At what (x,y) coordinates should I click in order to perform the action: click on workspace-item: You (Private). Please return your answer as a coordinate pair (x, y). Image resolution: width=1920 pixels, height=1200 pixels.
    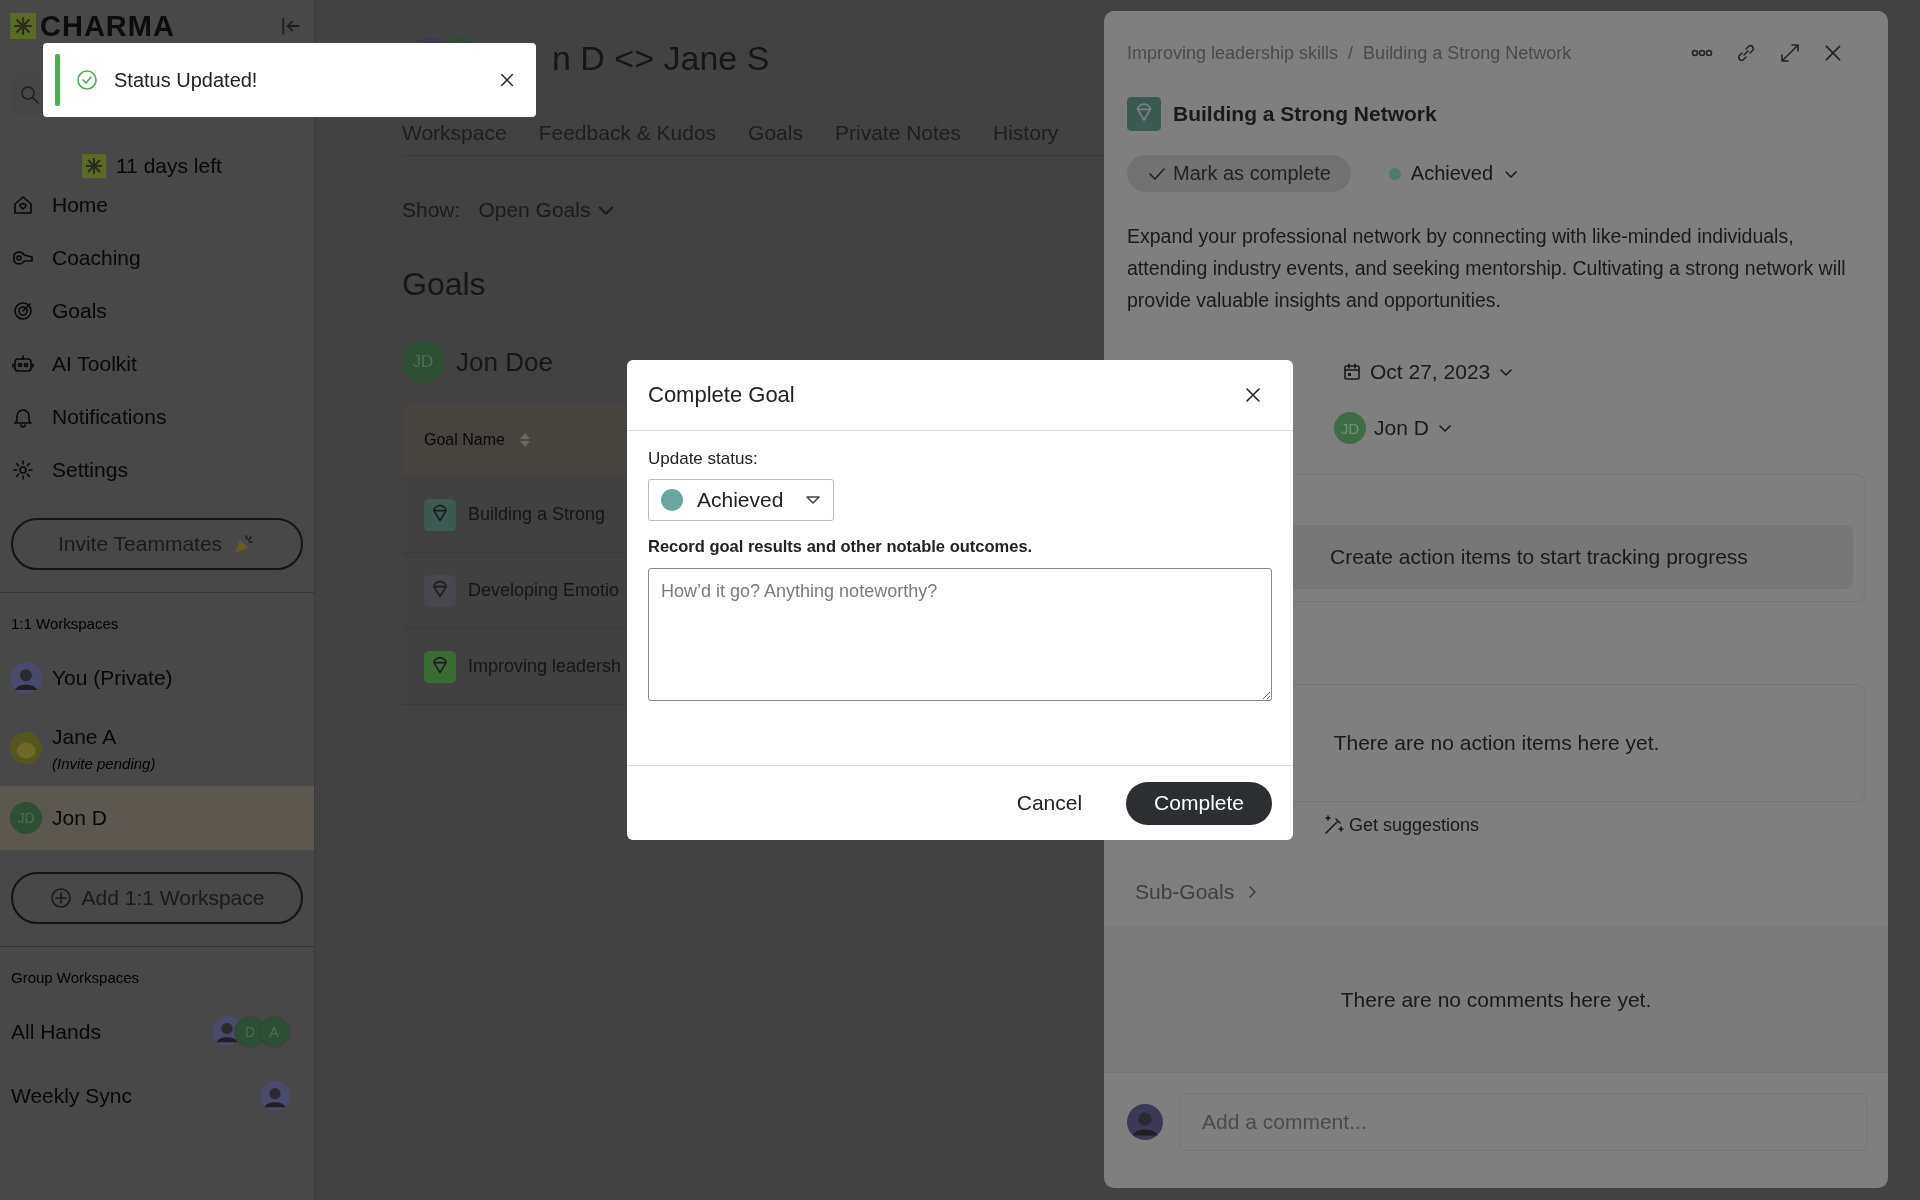
    Looking at the image, I should click on (157, 678).